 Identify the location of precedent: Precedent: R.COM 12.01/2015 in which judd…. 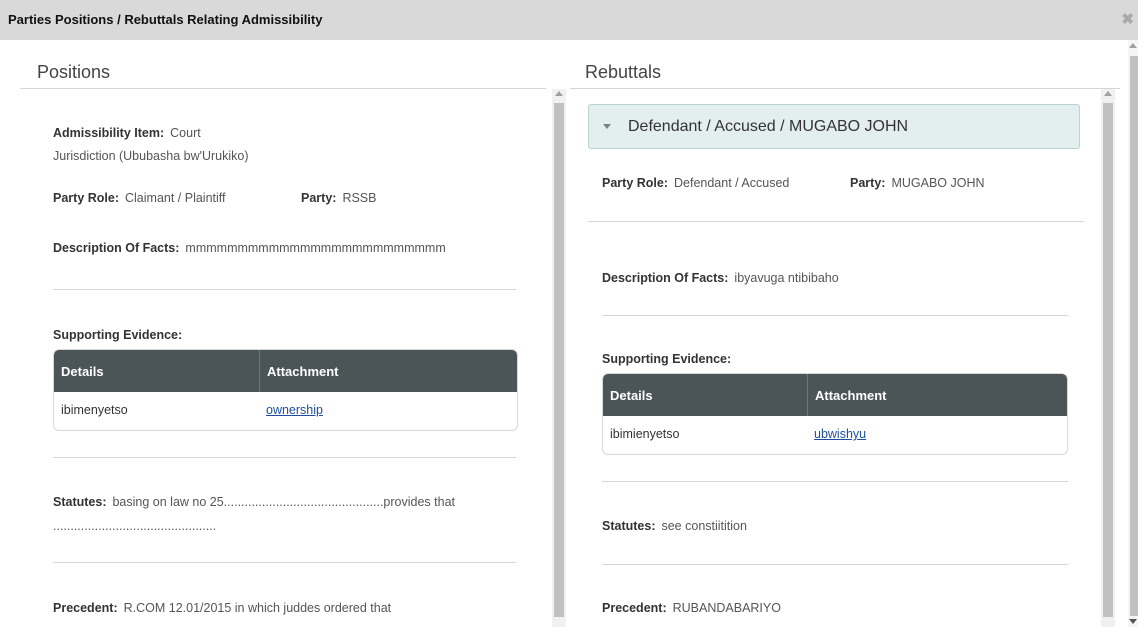
(222, 608).